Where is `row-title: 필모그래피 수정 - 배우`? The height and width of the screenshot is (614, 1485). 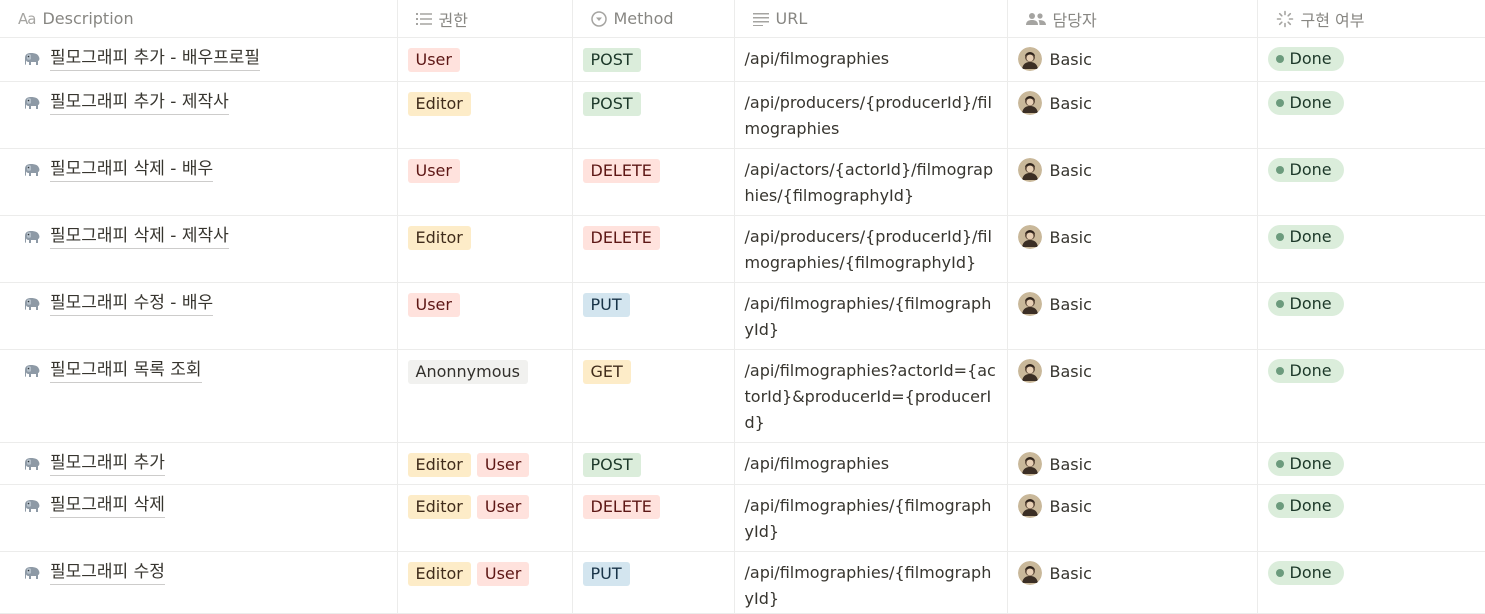
row-title: 필모그래피 수정 - 배우 is located at coordinates (132, 303).